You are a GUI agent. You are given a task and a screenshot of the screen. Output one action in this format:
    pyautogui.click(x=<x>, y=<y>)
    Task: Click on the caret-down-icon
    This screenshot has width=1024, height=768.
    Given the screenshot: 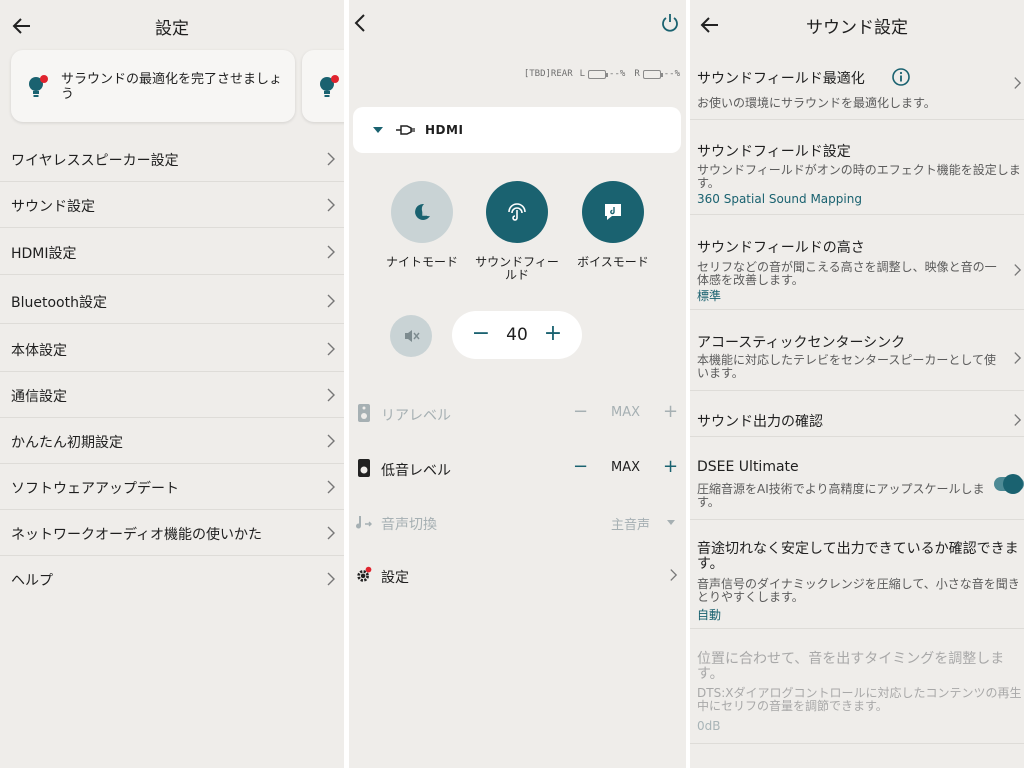 What is the action you would take?
    pyautogui.click(x=378, y=130)
    